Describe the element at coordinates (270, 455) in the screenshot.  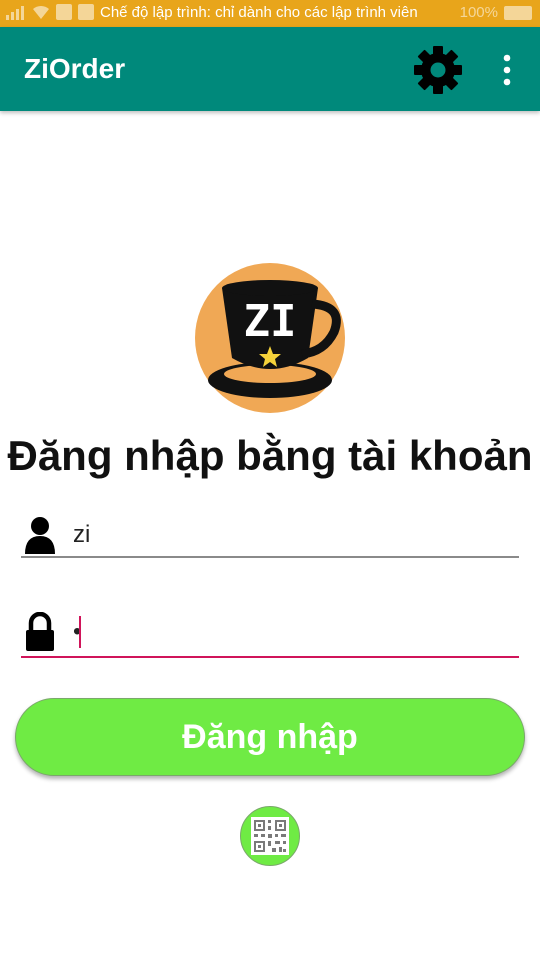
I see `login-heading: Đăng nhập bằng tài khoản` at that location.